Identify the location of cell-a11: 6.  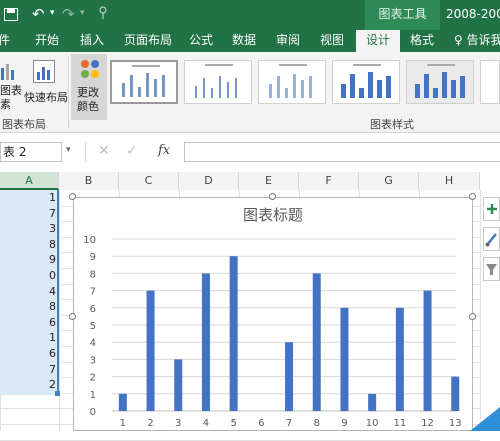
(28, 354).